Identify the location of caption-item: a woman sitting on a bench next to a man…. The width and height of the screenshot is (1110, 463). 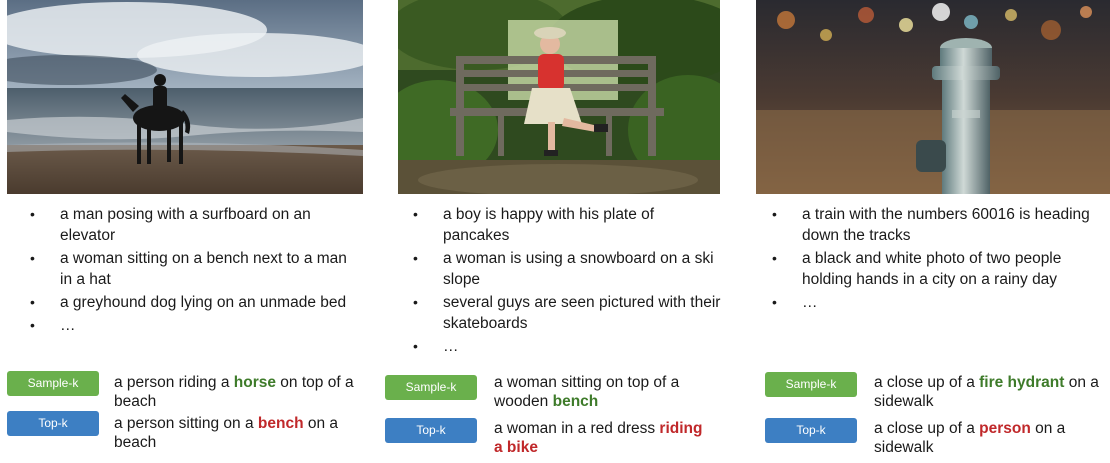
(190, 269).